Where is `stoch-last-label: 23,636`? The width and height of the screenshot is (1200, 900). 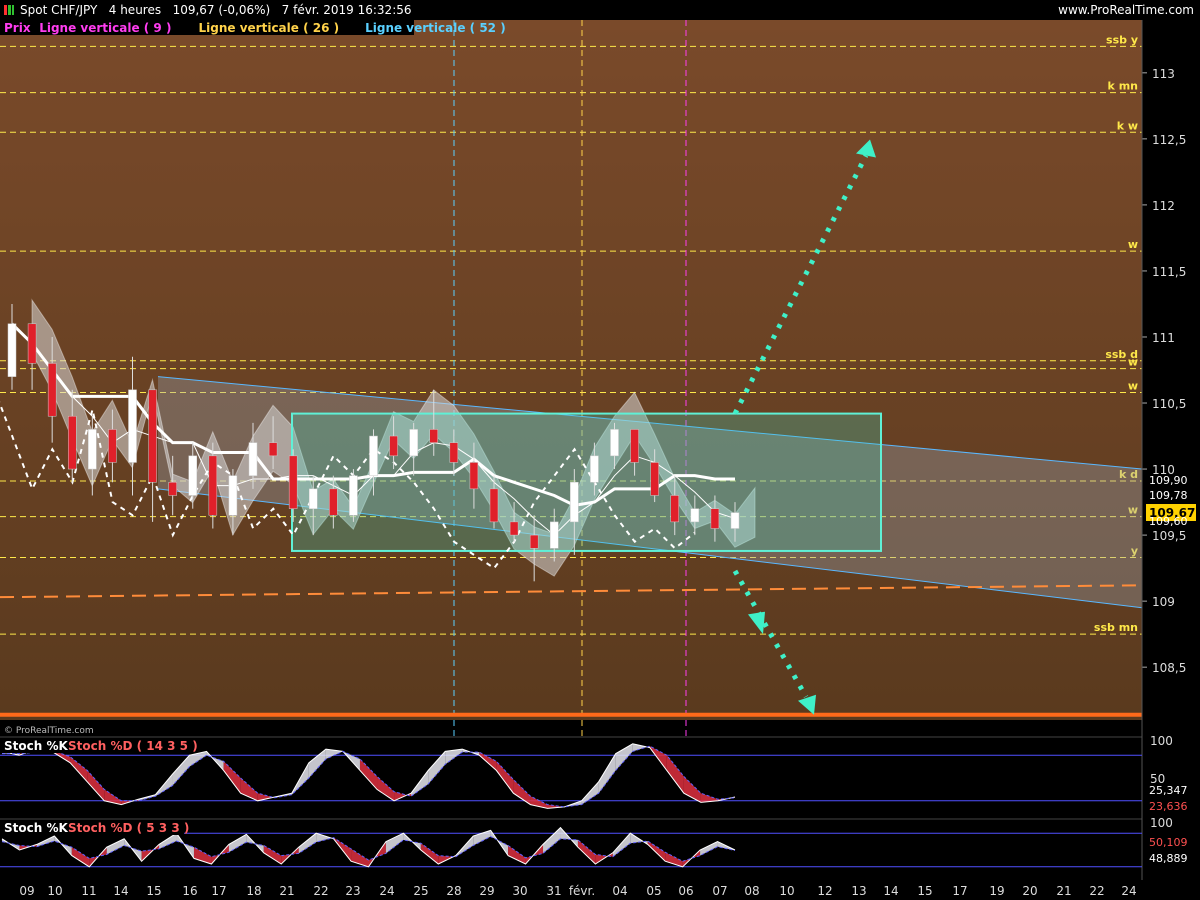
stoch-last-label: 23,636 is located at coordinates (1168, 806).